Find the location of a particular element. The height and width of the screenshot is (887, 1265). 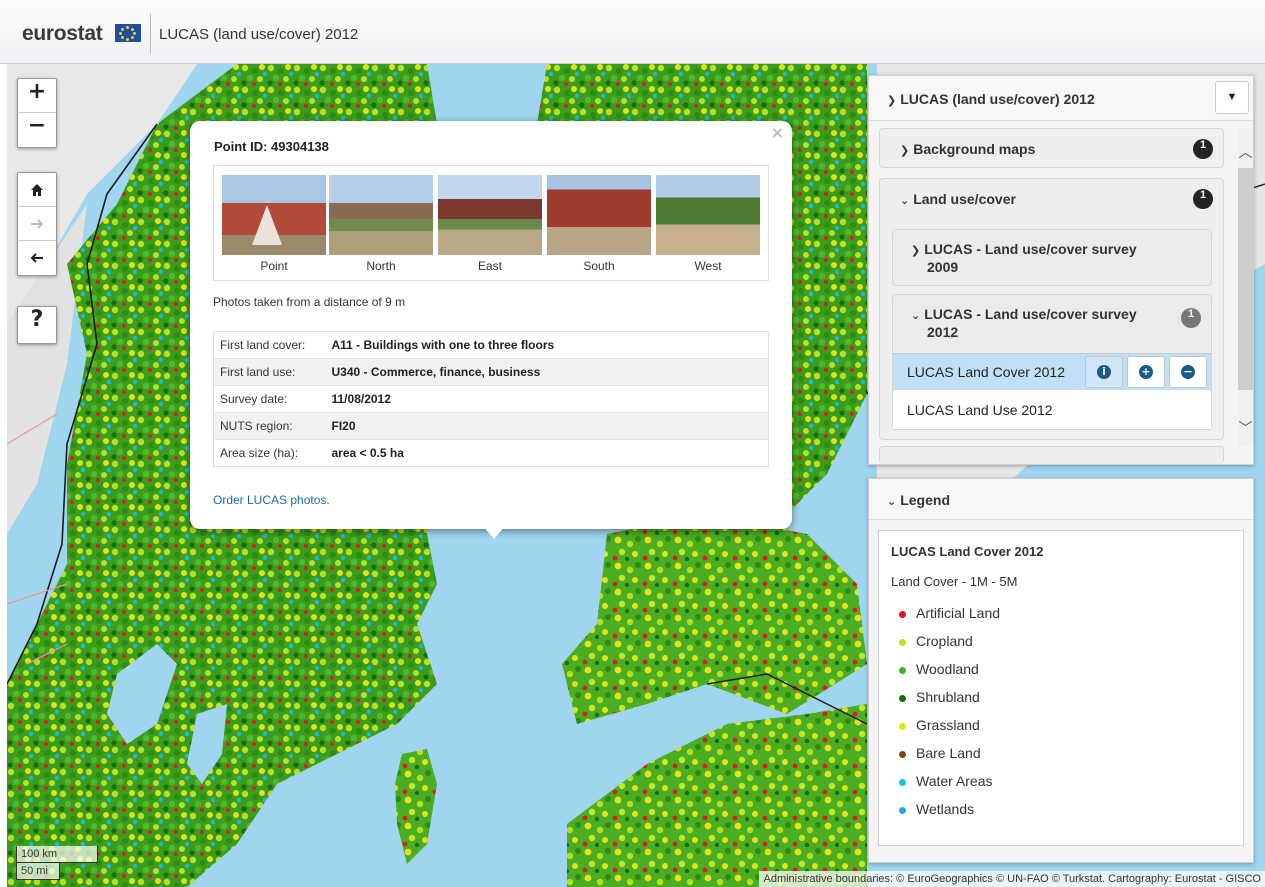

caret-down-icon: ▼ is located at coordinates (1232, 97).